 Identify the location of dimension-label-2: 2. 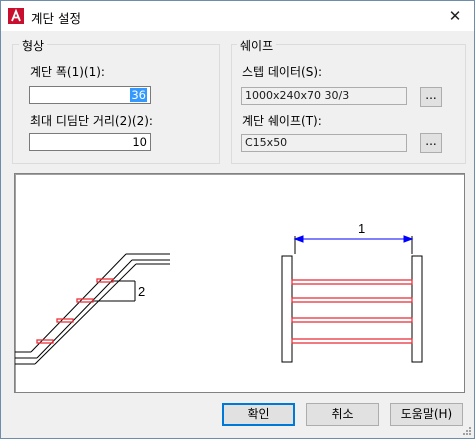
(141, 291).